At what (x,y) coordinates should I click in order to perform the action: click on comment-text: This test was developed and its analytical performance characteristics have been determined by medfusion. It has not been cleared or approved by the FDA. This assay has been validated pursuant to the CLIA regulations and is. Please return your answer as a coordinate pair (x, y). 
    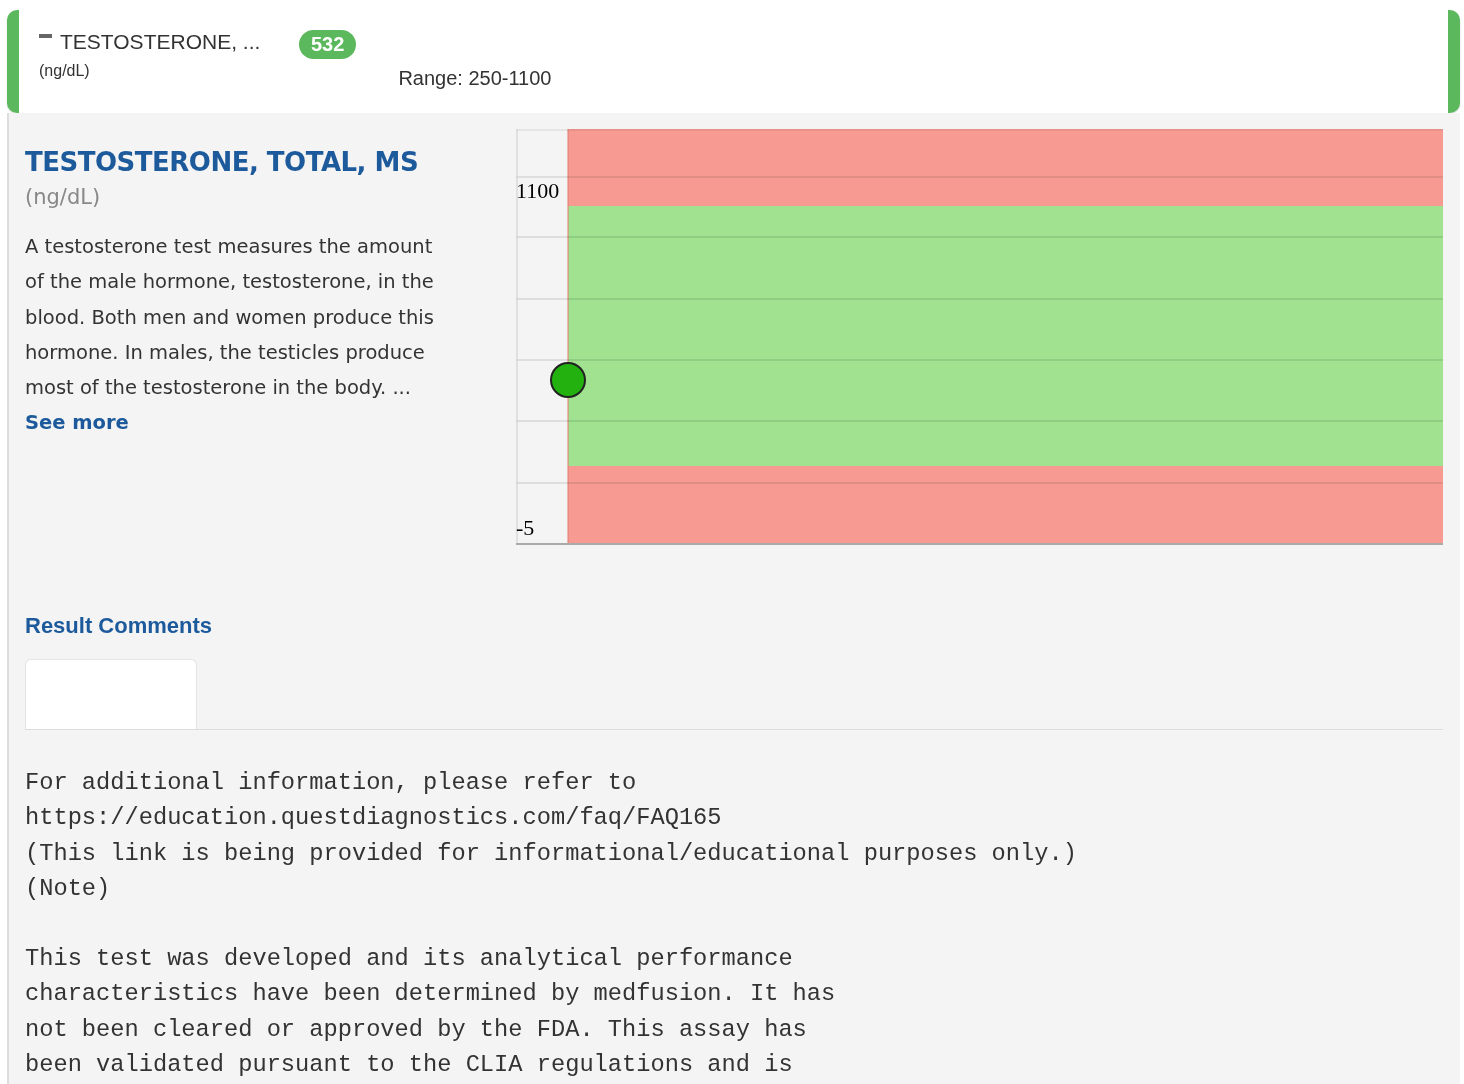
    Looking at the image, I should click on (431, 1012).